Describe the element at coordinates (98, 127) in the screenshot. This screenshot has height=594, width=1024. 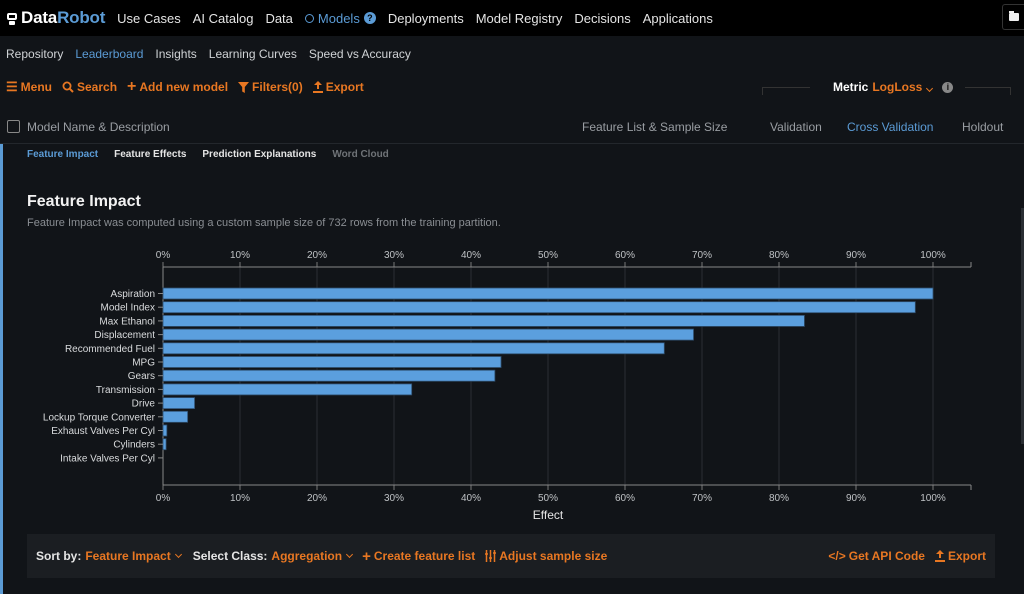
I see `column-model-name: Model Name & Description` at that location.